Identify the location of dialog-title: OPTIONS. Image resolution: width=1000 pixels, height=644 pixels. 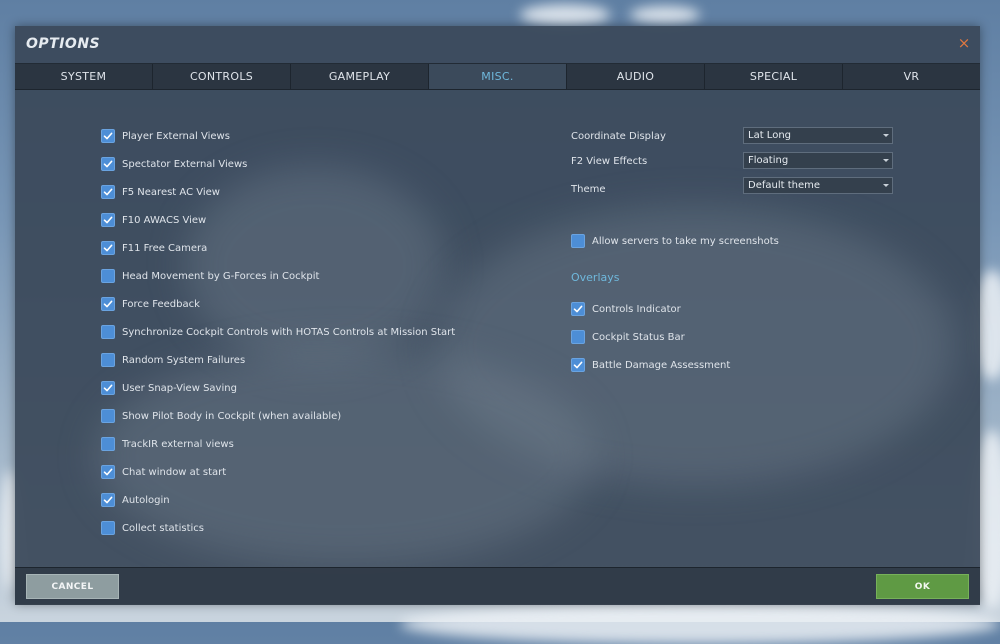
(63, 44).